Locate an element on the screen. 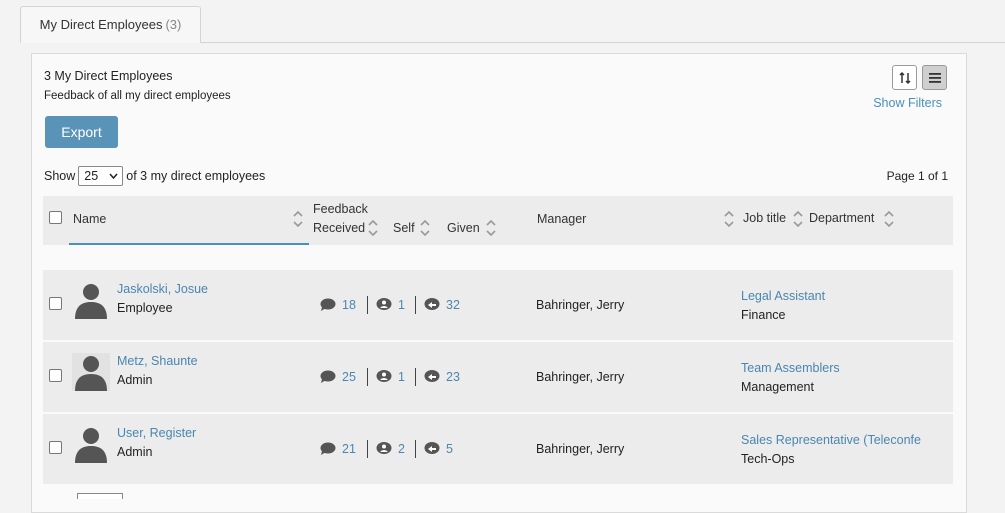 Image resolution: width=1005 pixels, height=513 pixels. sort-toggle-button is located at coordinates (904, 77).